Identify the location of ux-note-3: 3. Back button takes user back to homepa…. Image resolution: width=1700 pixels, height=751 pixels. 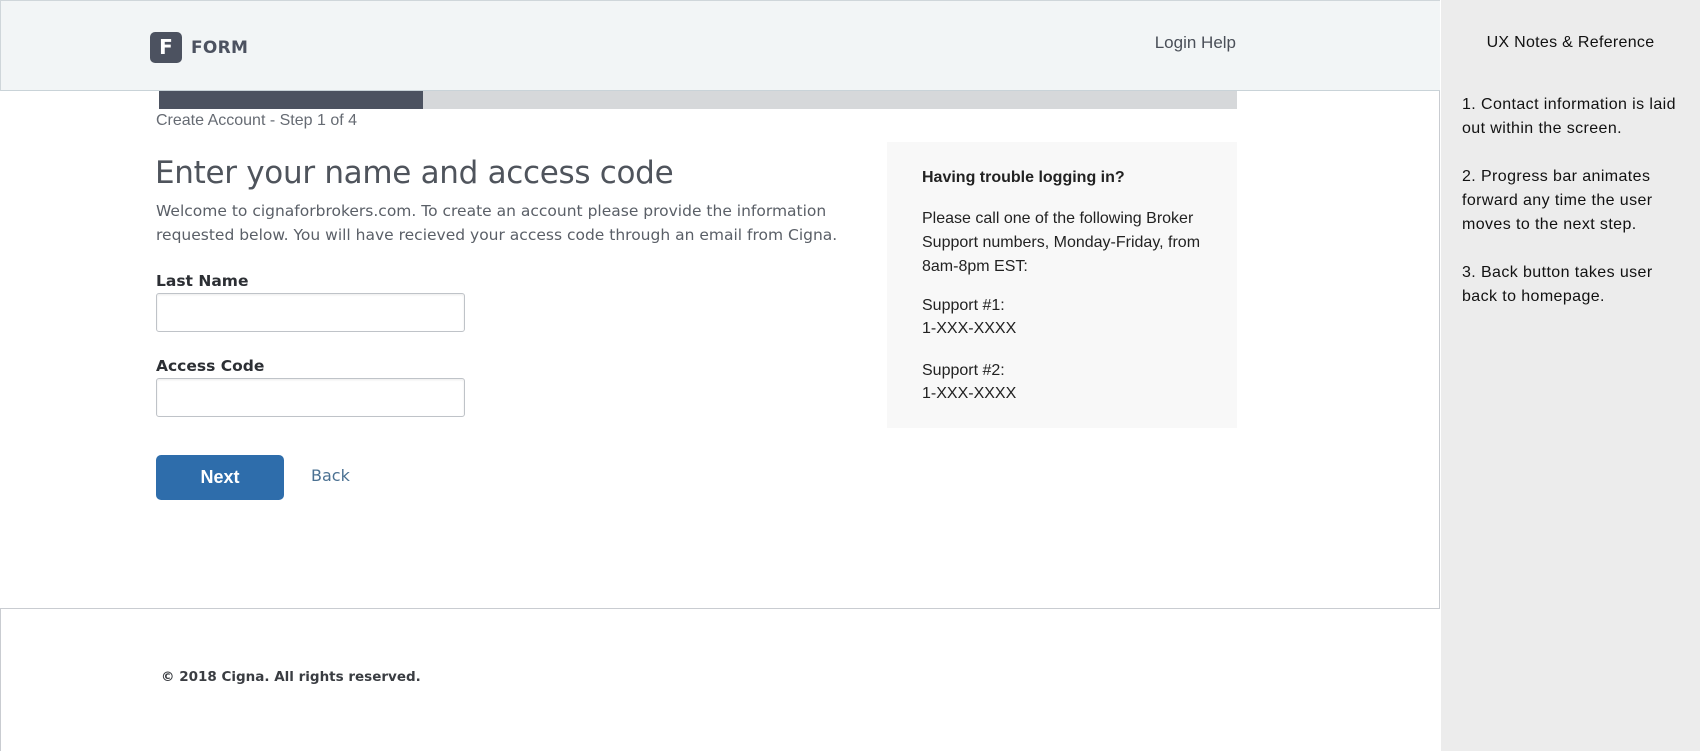
(1557, 284).